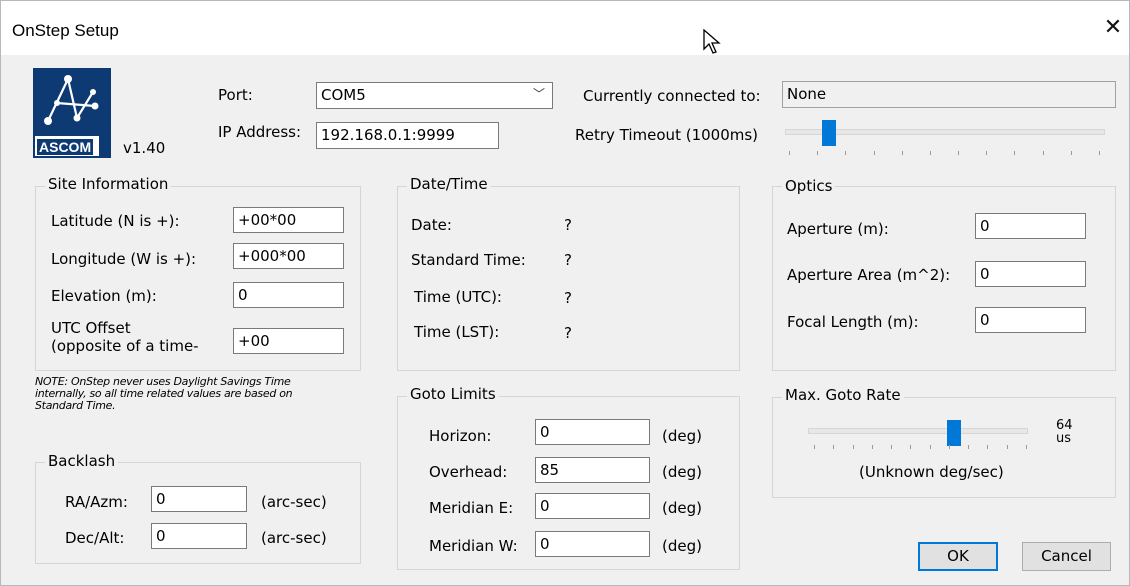  What do you see at coordinates (568, 278) in the screenshot?
I see `date-time-group` at bounding box center [568, 278].